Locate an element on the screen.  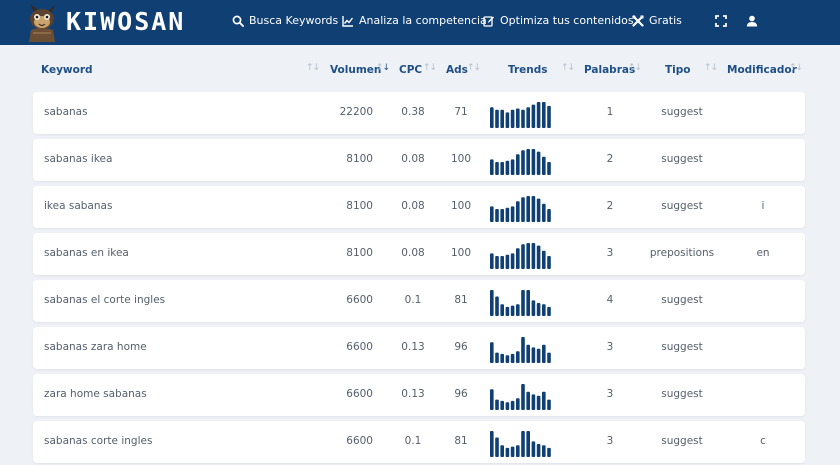
fullscreen-icon is located at coordinates (721, 21).